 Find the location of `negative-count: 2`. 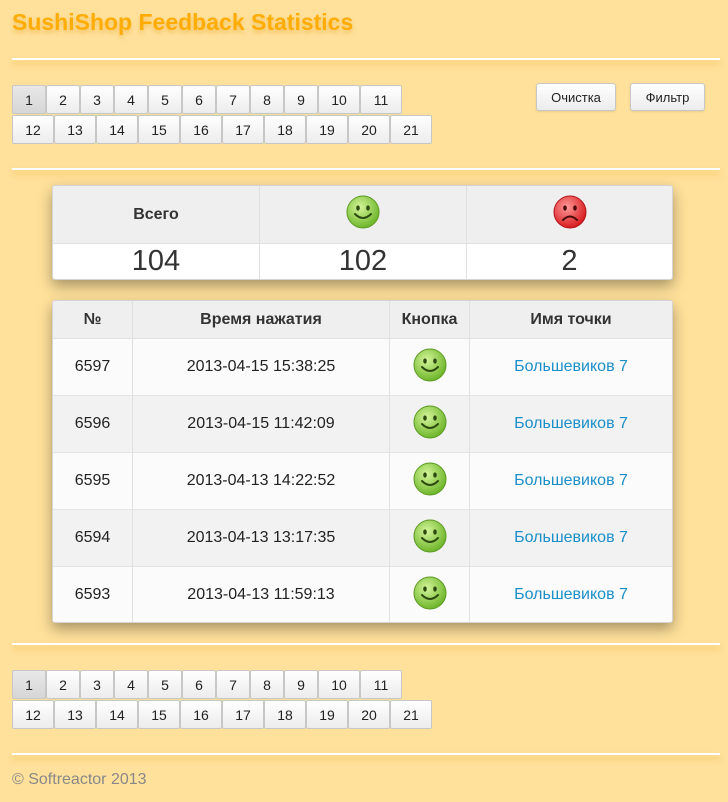

negative-count: 2 is located at coordinates (569, 261).